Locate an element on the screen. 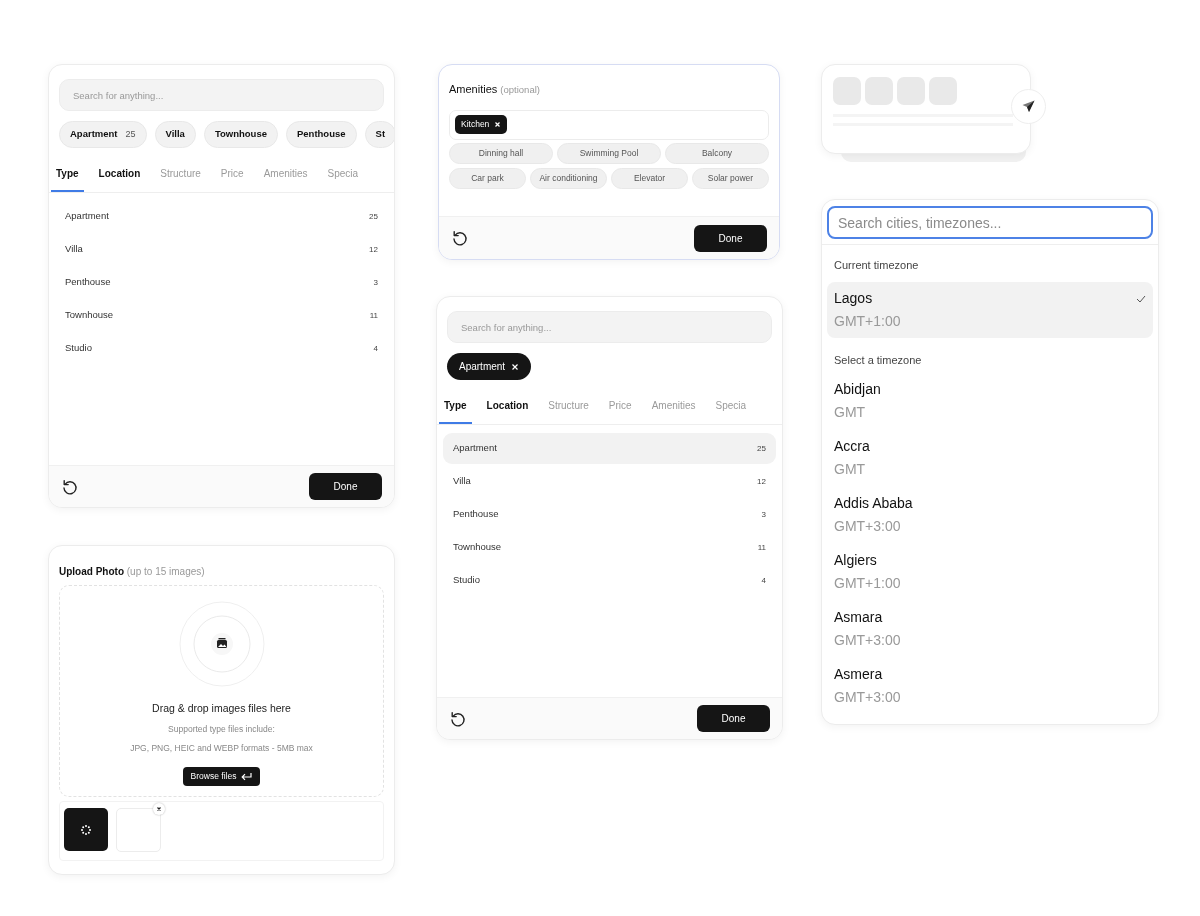 The width and height of the screenshot is (1200, 916). filter-chip: Apartment is located at coordinates (489, 366).